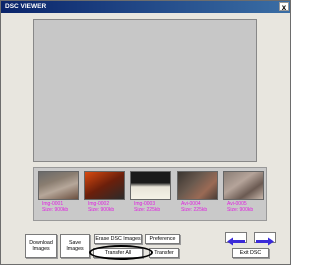 The image size is (320, 265). What do you see at coordinates (162, 239) in the screenshot?
I see `preference-button: Preference` at bounding box center [162, 239].